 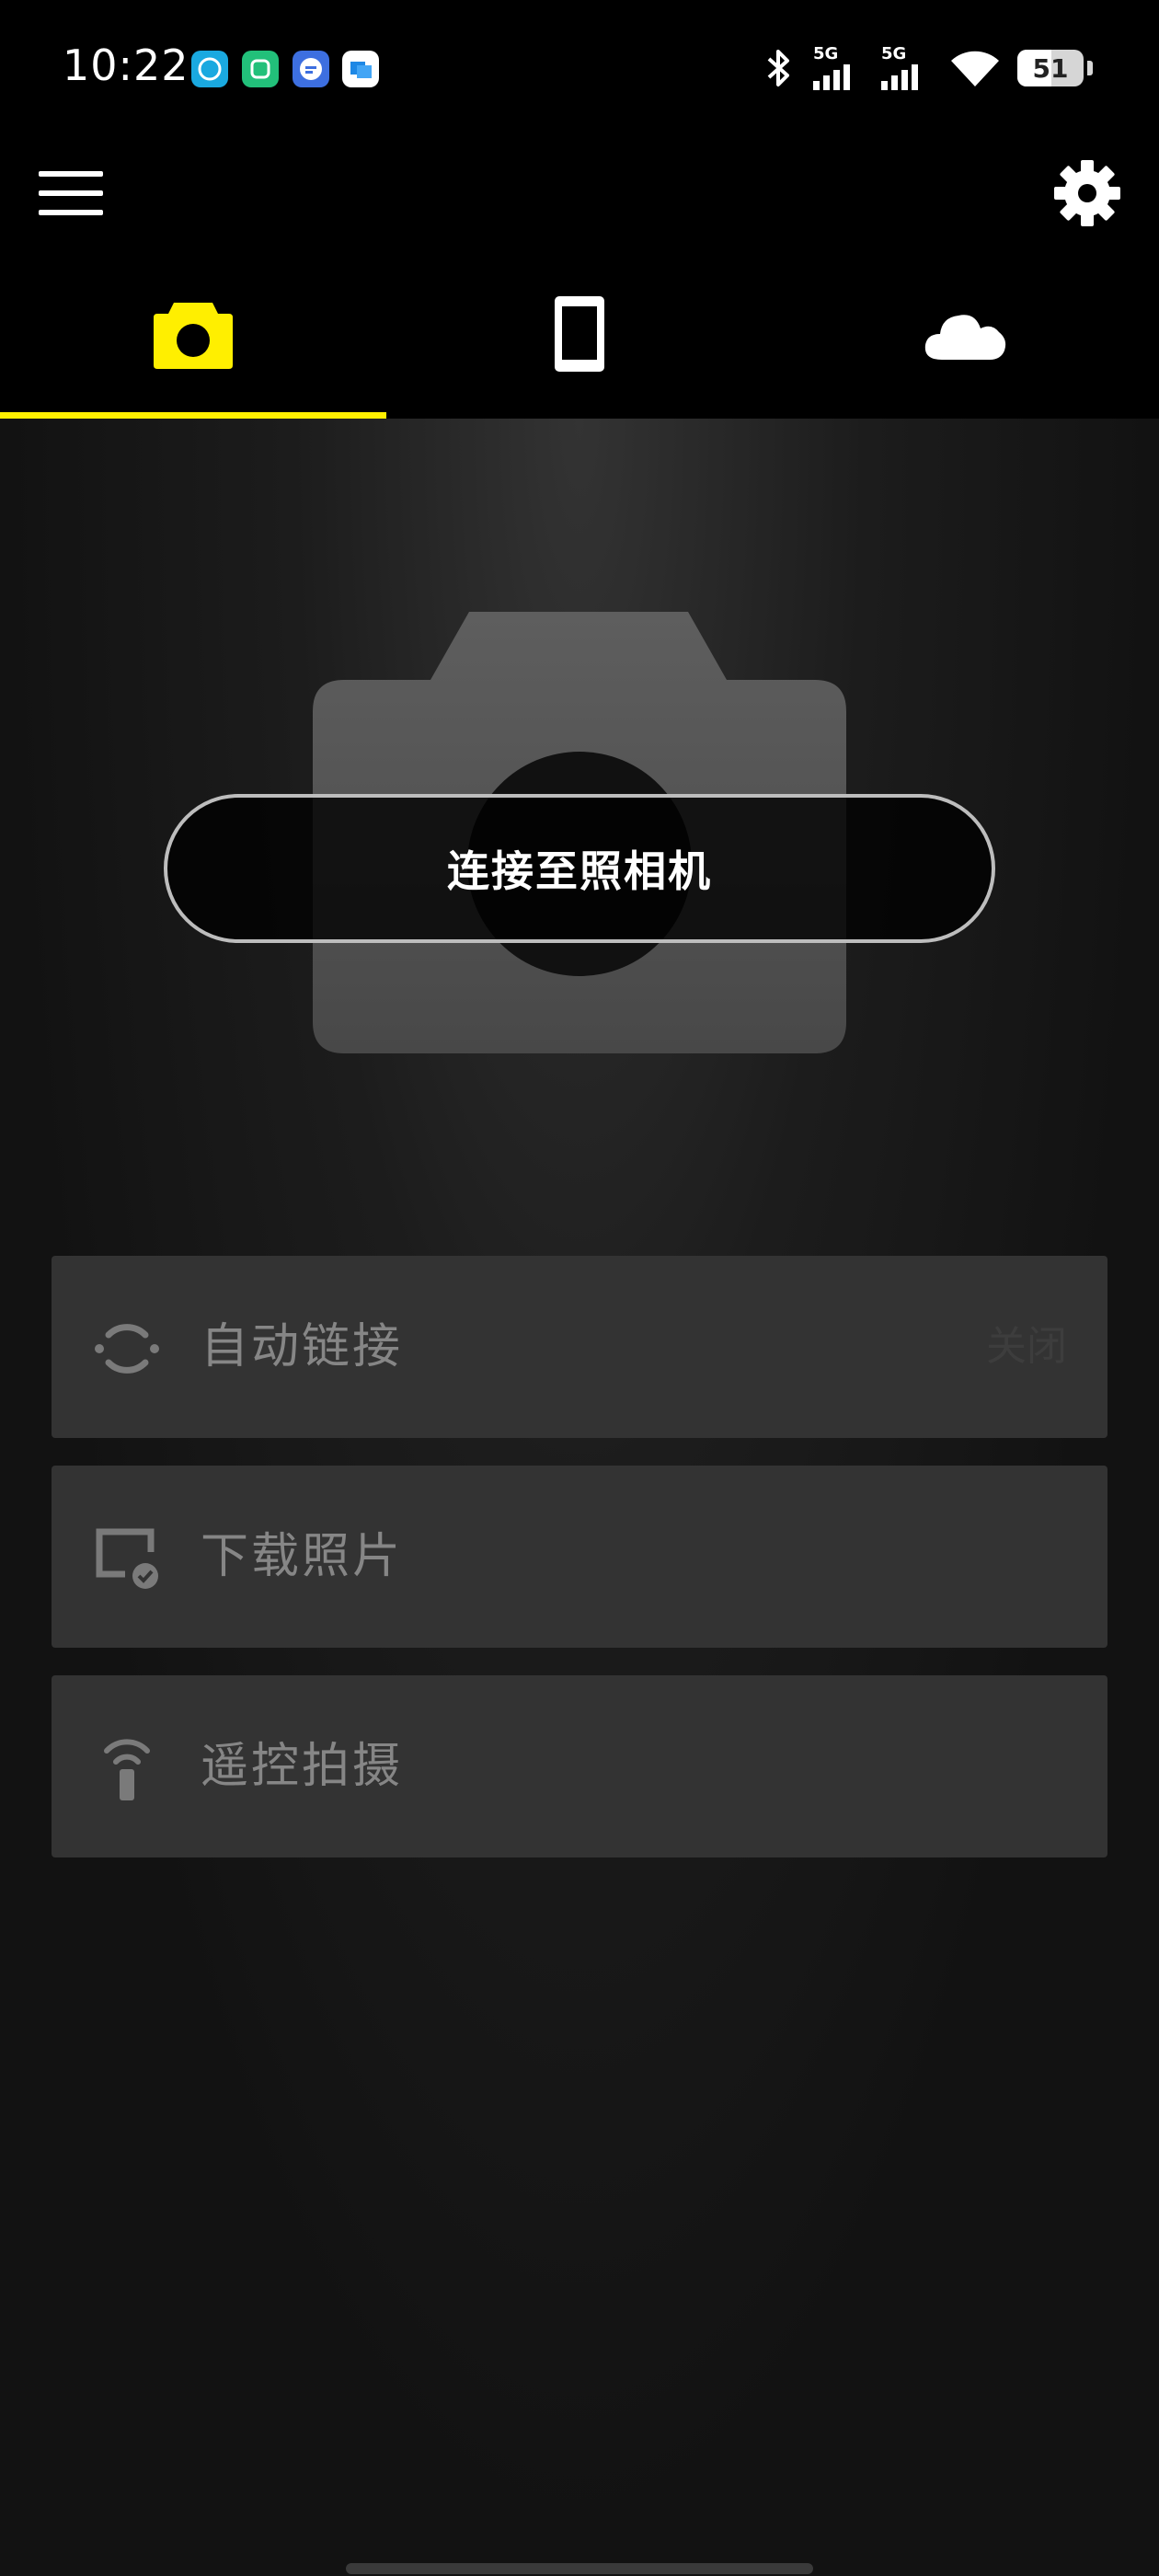 I want to click on battery-level: 51, so click(x=1050, y=68).